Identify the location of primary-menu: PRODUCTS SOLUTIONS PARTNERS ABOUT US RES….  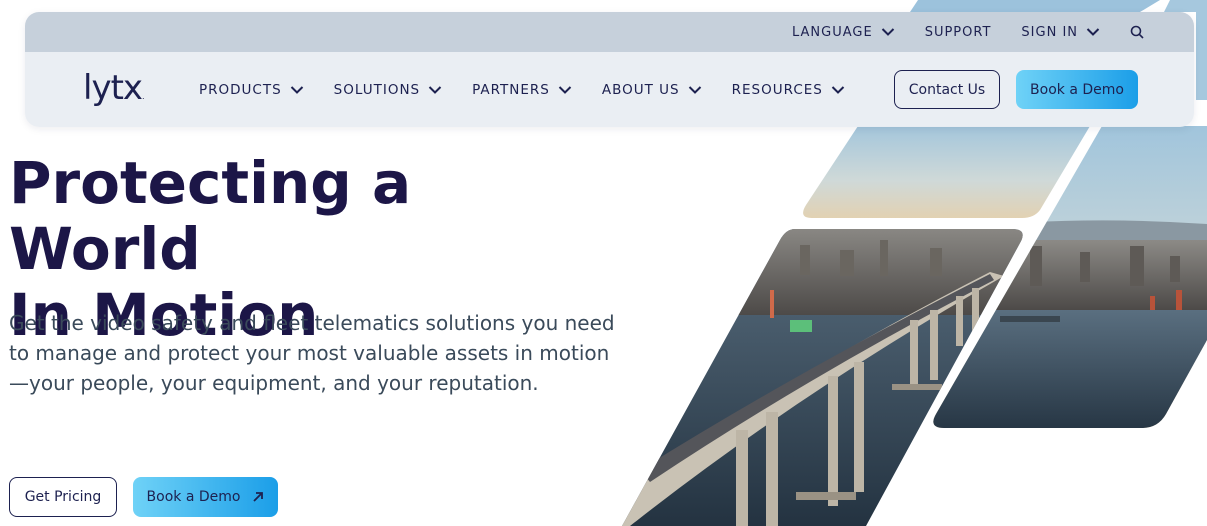
(537, 89).